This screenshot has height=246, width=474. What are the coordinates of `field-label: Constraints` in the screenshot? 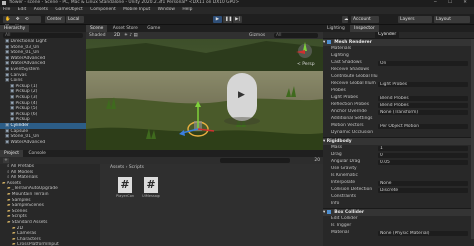 It's located at (344, 196).